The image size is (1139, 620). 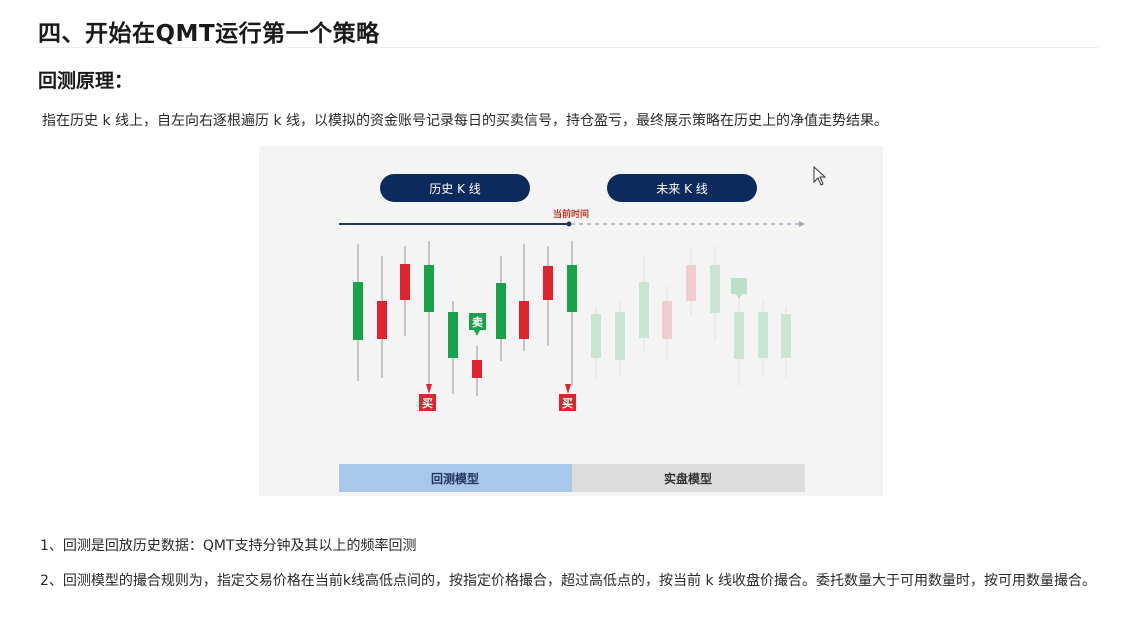 I want to click on historical-candles, so click(x=465, y=318).